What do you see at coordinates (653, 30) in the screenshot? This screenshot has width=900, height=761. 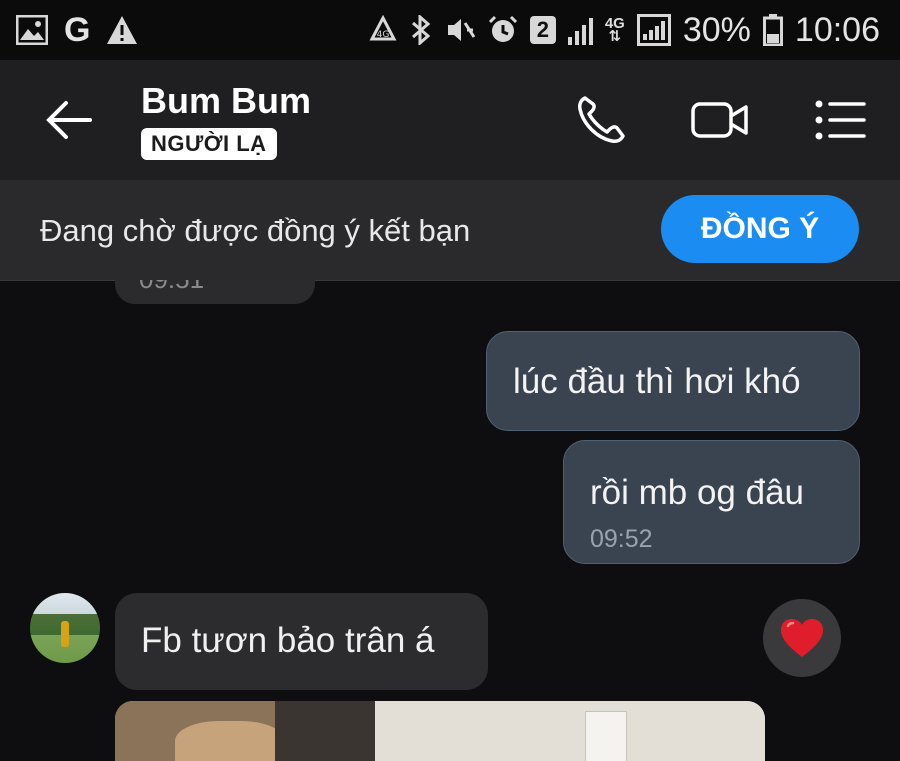 I see `signal-full-icon` at bounding box center [653, 30].